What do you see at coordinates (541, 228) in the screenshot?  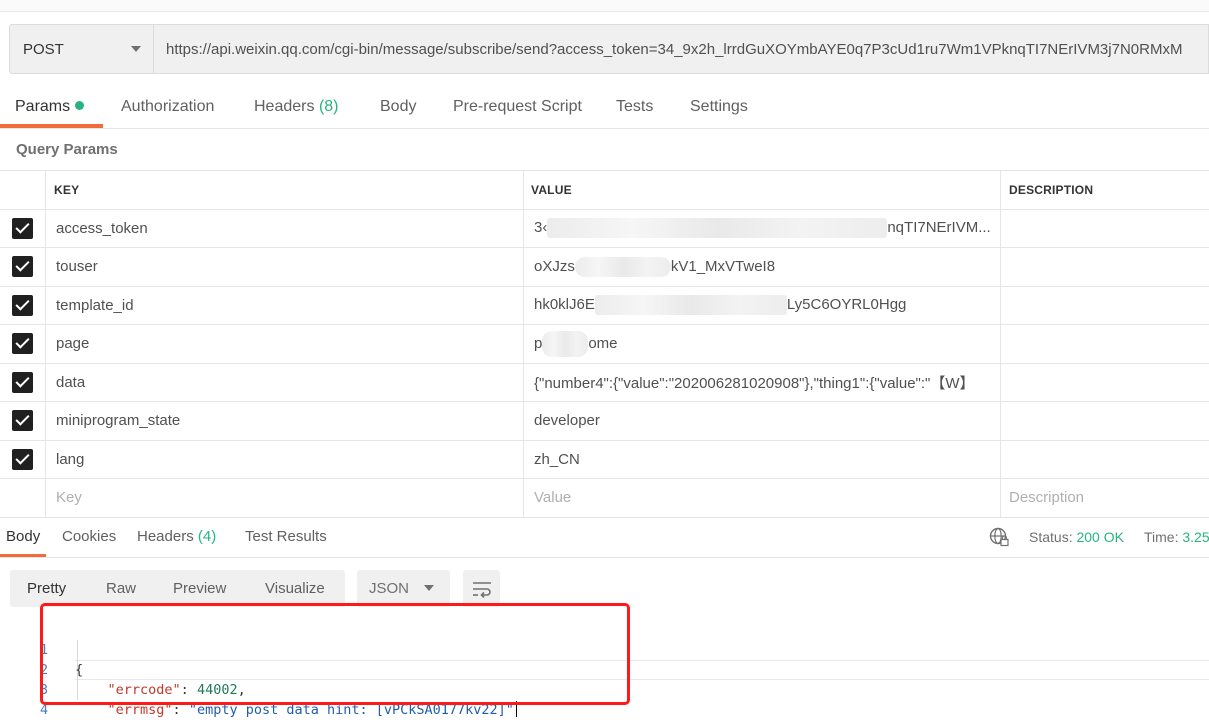 I see `param-value-prefix: 3‹` at bounding box center [541, 228].